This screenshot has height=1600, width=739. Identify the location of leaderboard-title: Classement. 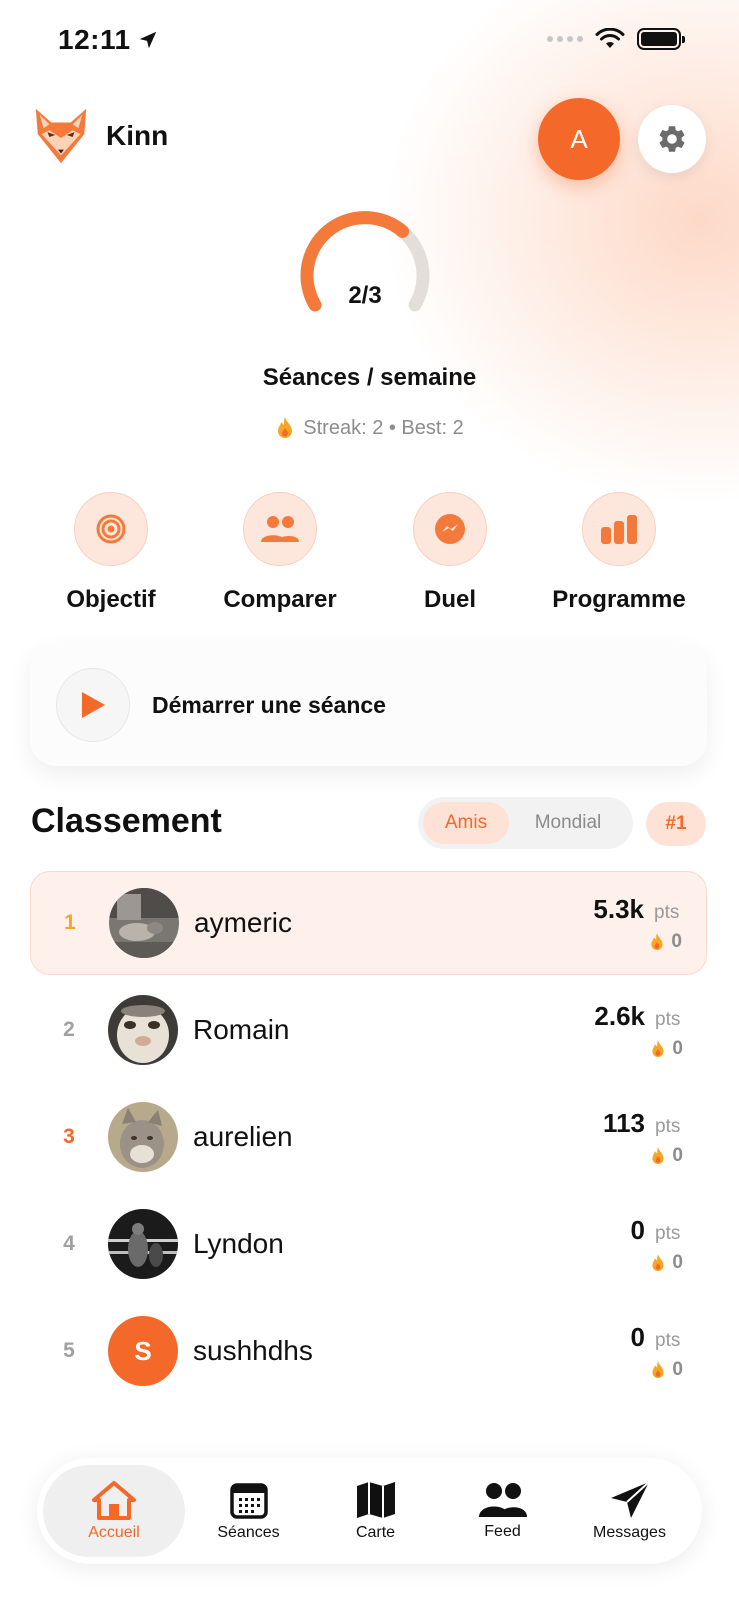
(126, 821).